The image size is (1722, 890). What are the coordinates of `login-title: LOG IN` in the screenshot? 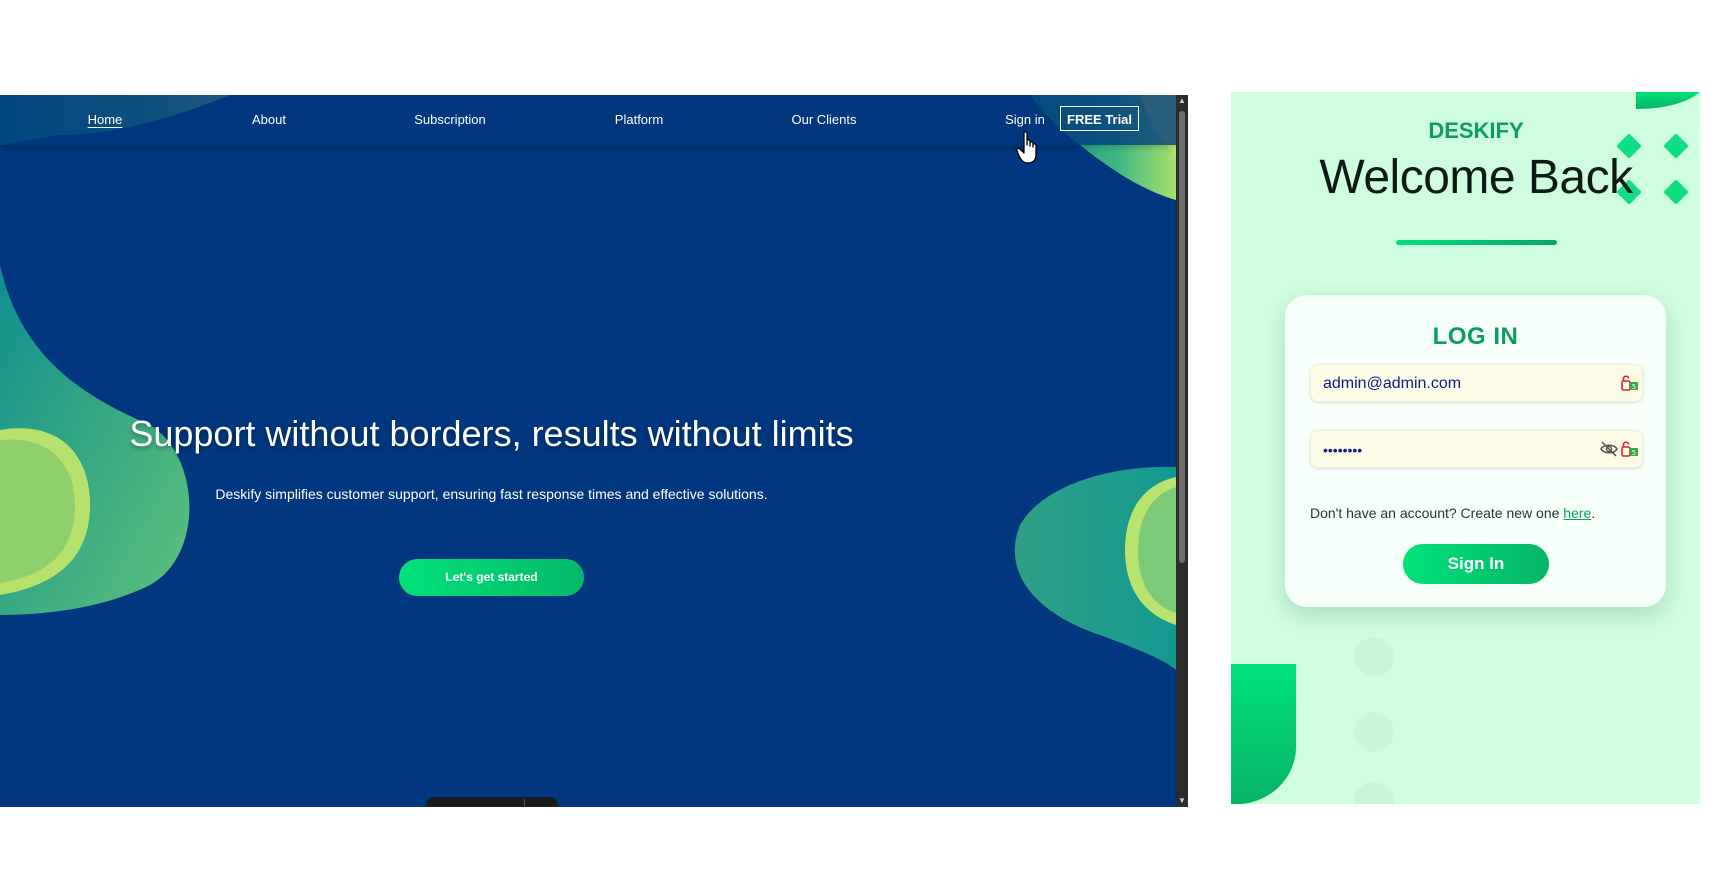 It's located at (1475, 336).